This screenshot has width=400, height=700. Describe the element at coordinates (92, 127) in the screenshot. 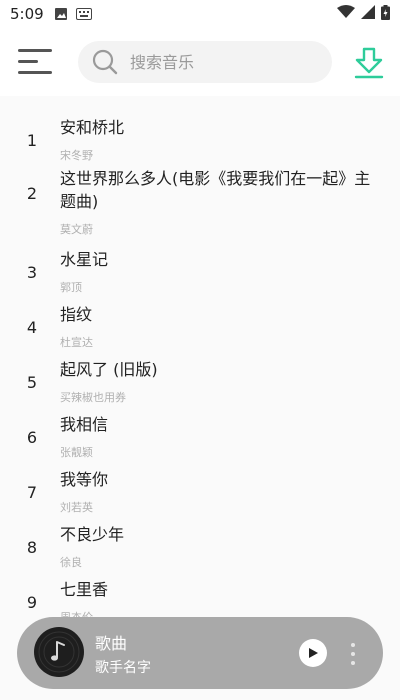

I see `song-title: 安和桥北` at that location.